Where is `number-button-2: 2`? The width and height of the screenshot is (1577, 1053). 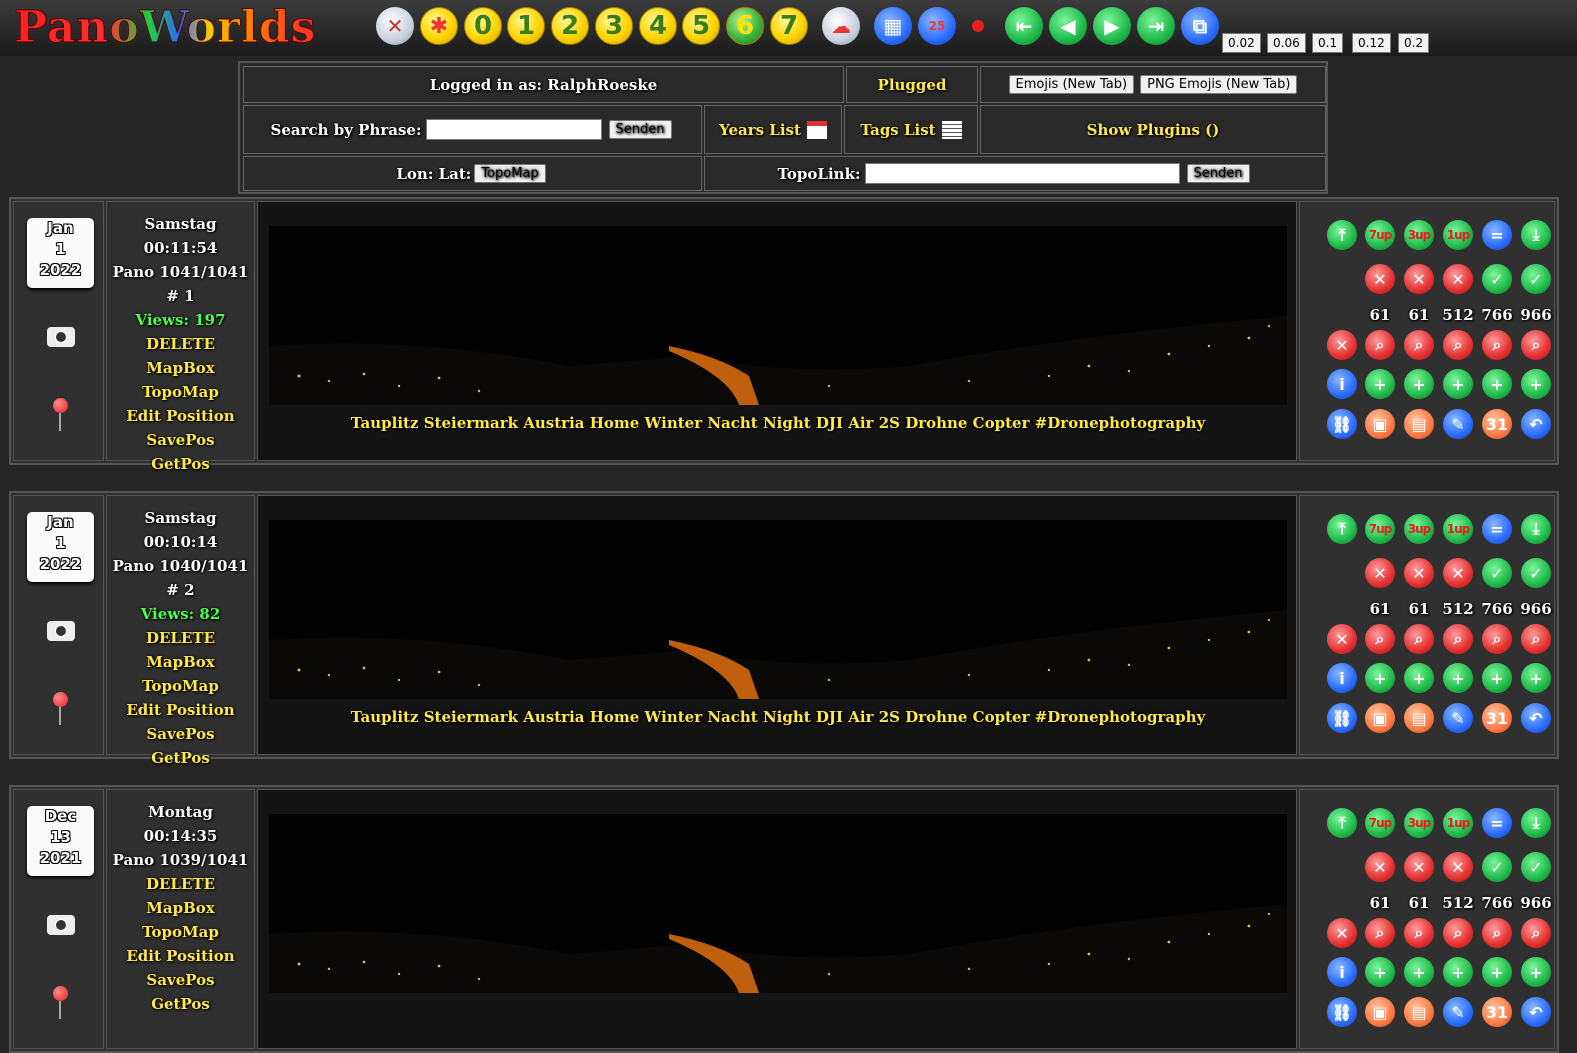
number-button-2: 2 is located at coordinates (570, 26).